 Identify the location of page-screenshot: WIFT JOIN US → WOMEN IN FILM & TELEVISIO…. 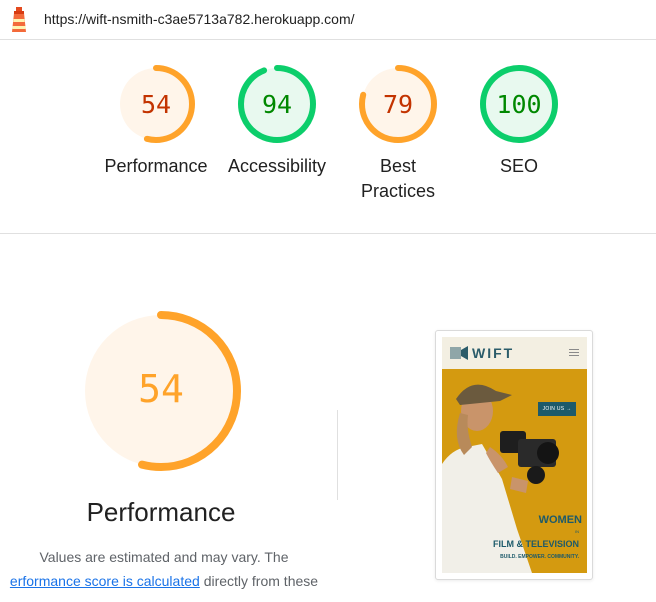
(514, 455).